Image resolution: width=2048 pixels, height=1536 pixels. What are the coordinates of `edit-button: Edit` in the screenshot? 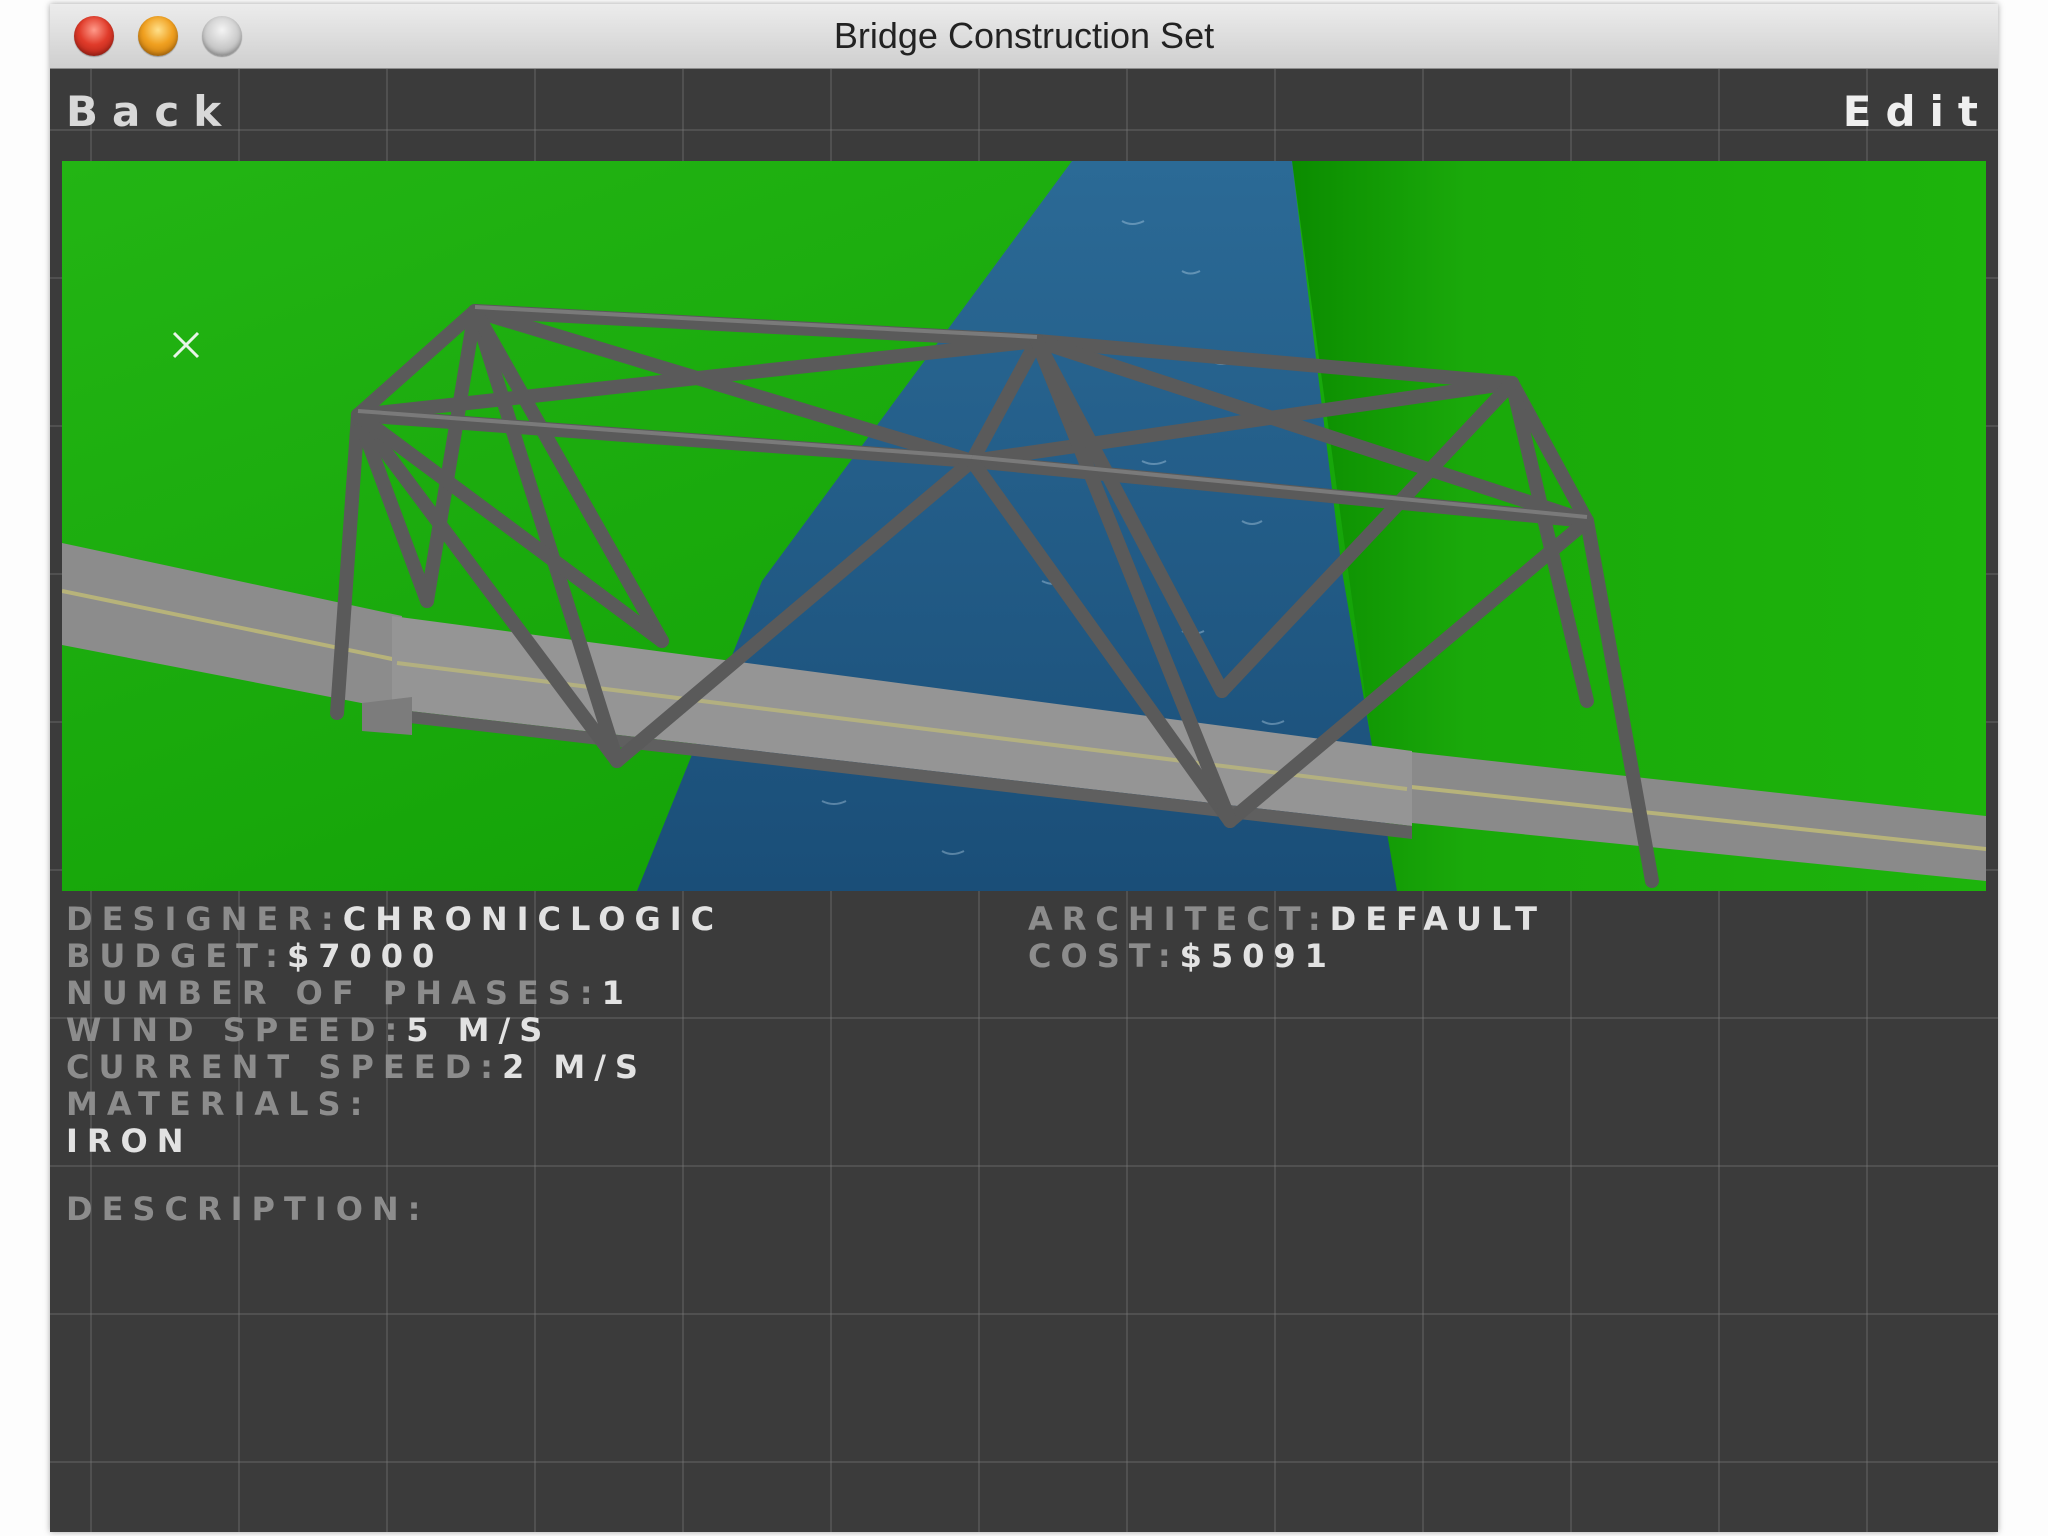 It's located at (1917, 111).